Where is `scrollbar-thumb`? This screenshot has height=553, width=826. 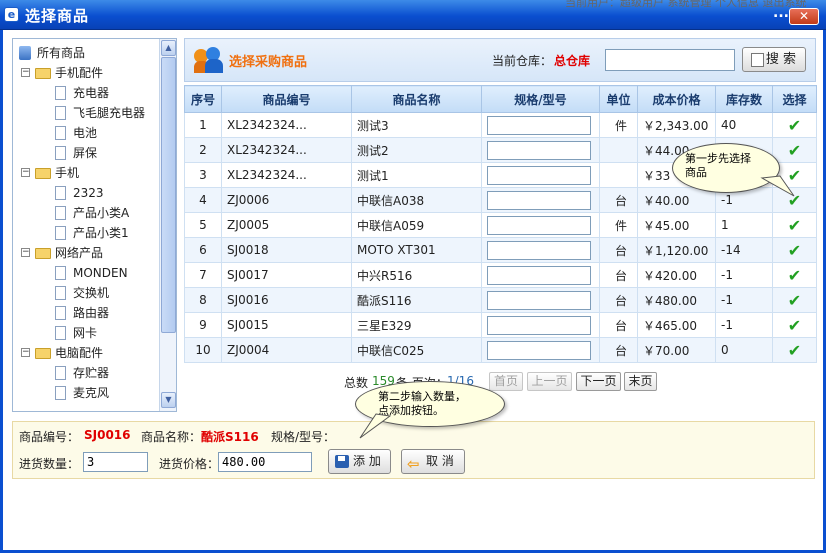 scrollbar-thumb is located at coordinates (168, 195).